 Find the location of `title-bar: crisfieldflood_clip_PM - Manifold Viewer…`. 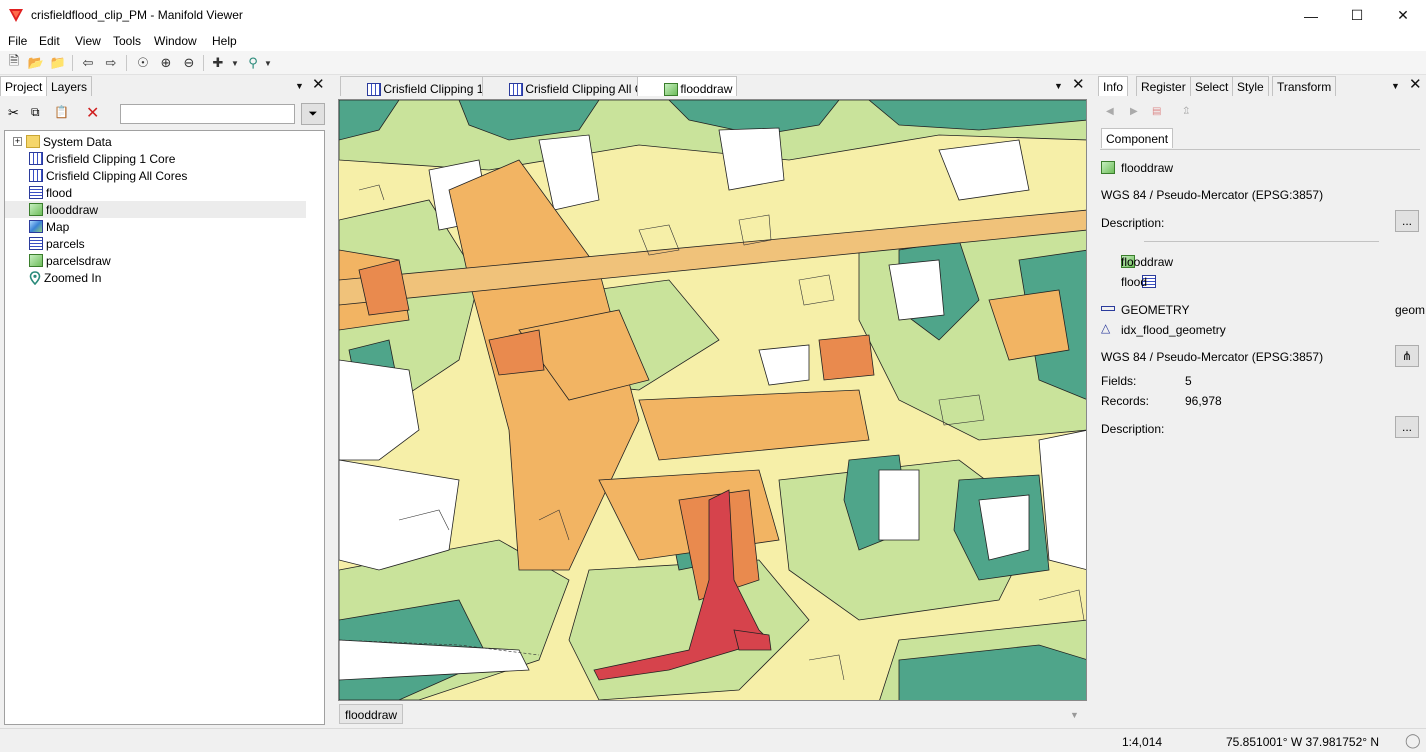

title-bar: crisfieldflood_clip_PM - Manifold Viewer… is located at coordinates (713, 15).